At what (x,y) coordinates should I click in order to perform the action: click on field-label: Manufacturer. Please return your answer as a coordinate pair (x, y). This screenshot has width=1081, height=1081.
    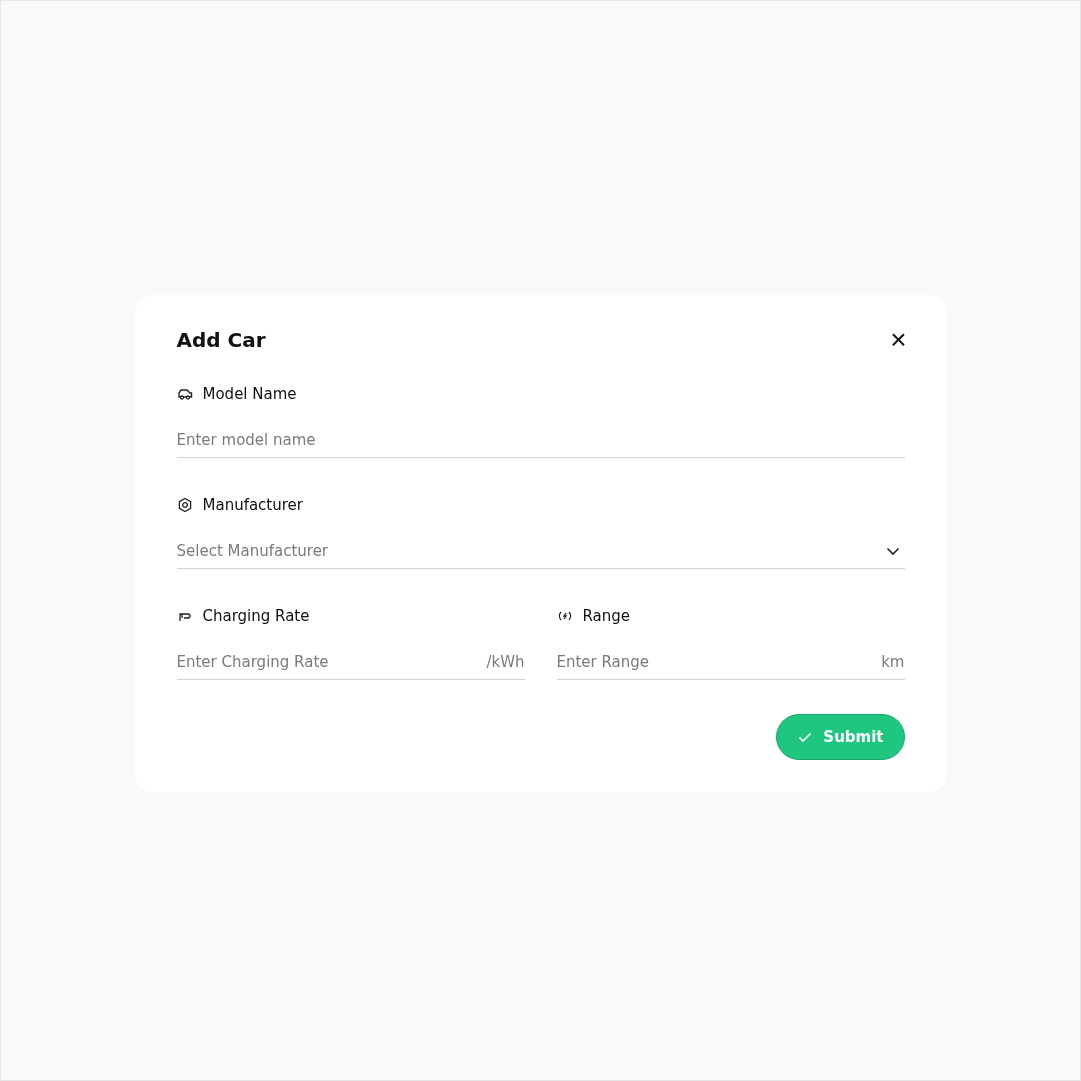
    Looking at the image, I should click on (252, 505).